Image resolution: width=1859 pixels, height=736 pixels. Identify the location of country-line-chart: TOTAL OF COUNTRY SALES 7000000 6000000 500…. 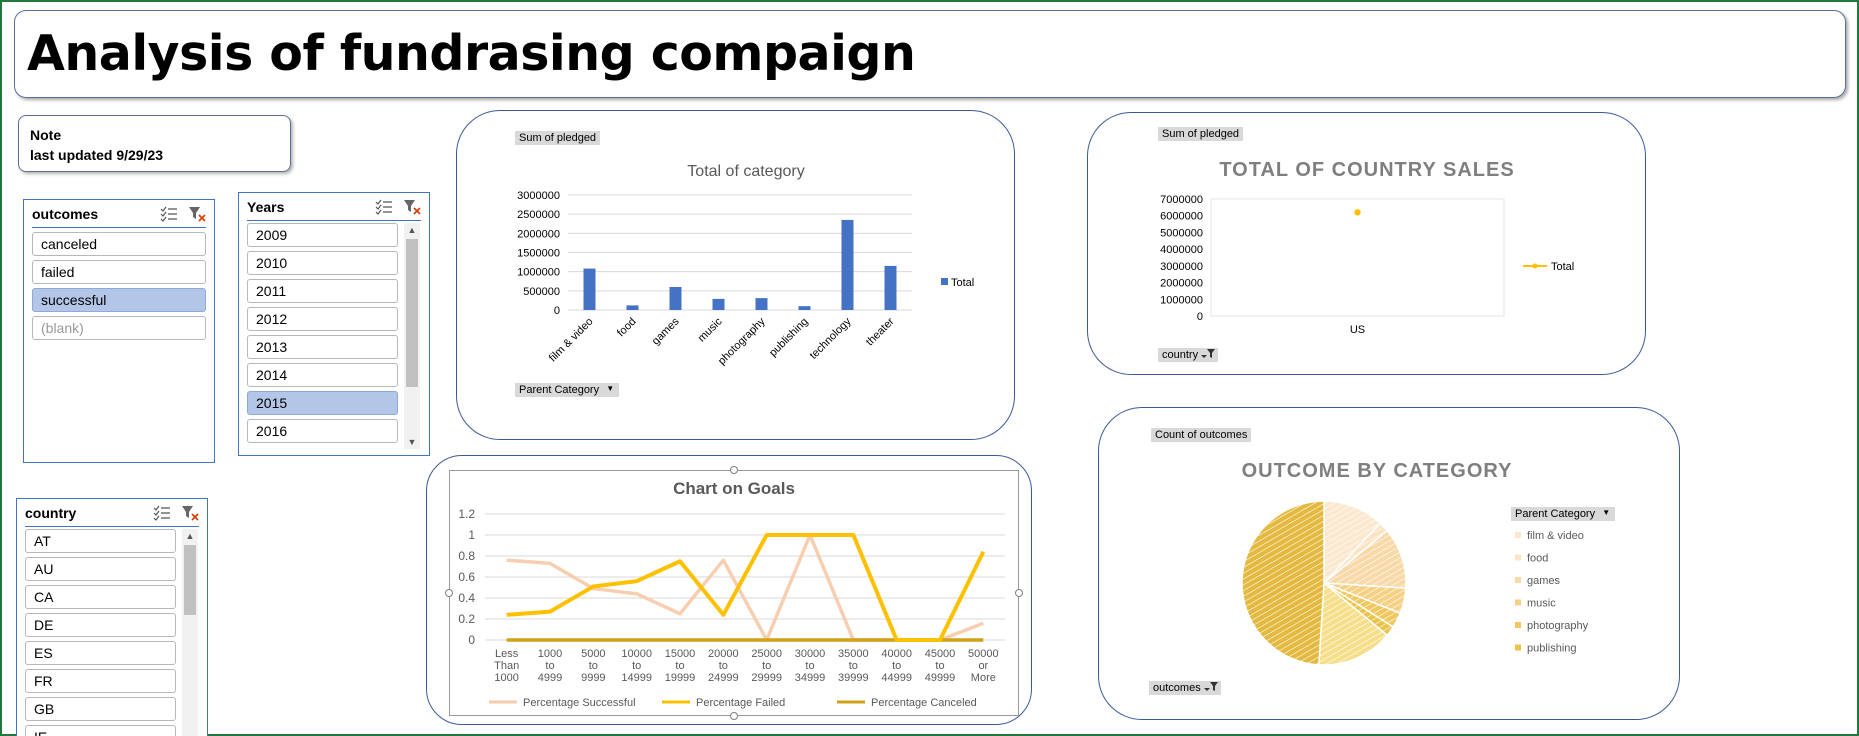
(1367, 247).